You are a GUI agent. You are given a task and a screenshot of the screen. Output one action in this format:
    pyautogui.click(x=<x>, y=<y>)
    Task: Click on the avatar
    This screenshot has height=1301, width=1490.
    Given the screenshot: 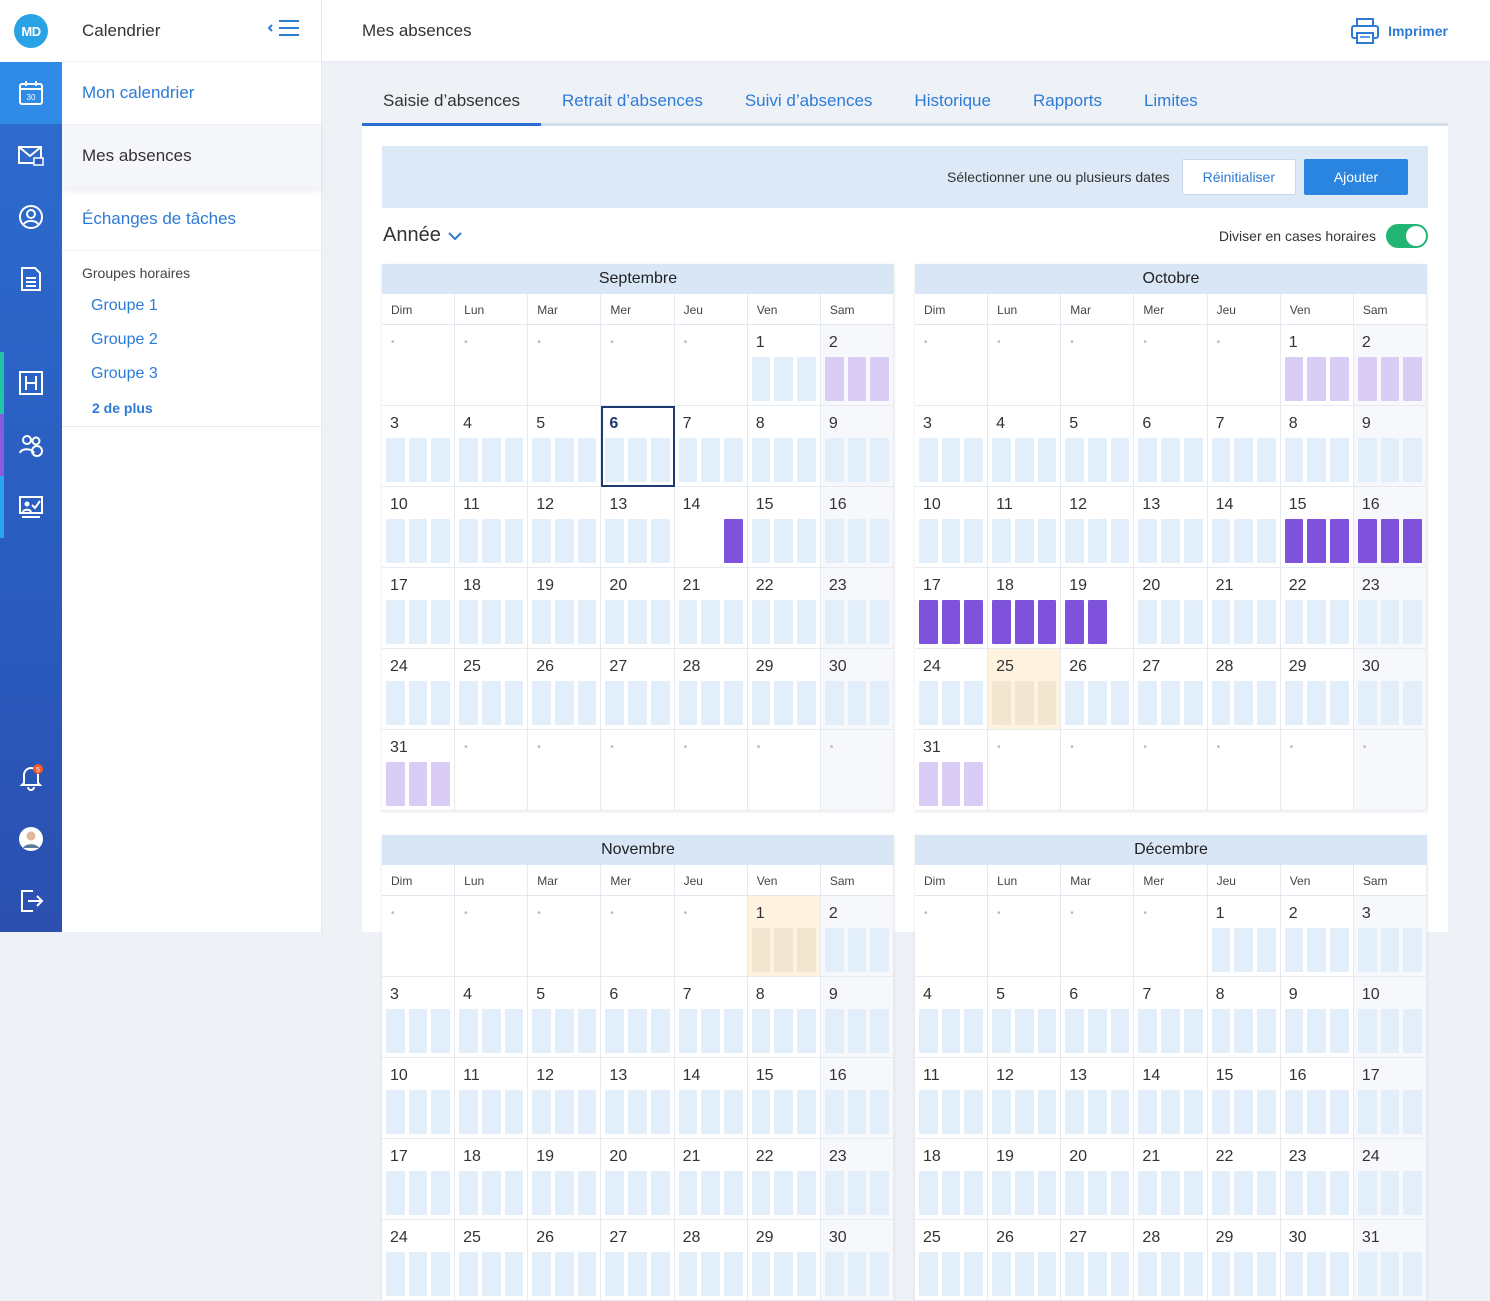 What is the action you would take?
    pyautogui.click(x=31, y=839)
    